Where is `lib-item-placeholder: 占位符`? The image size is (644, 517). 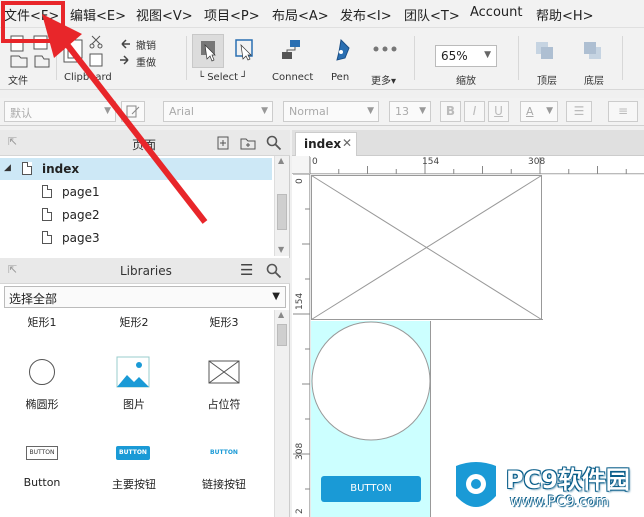
lib-item-placeholder: 占位符 is located at coordinates (224, 384).